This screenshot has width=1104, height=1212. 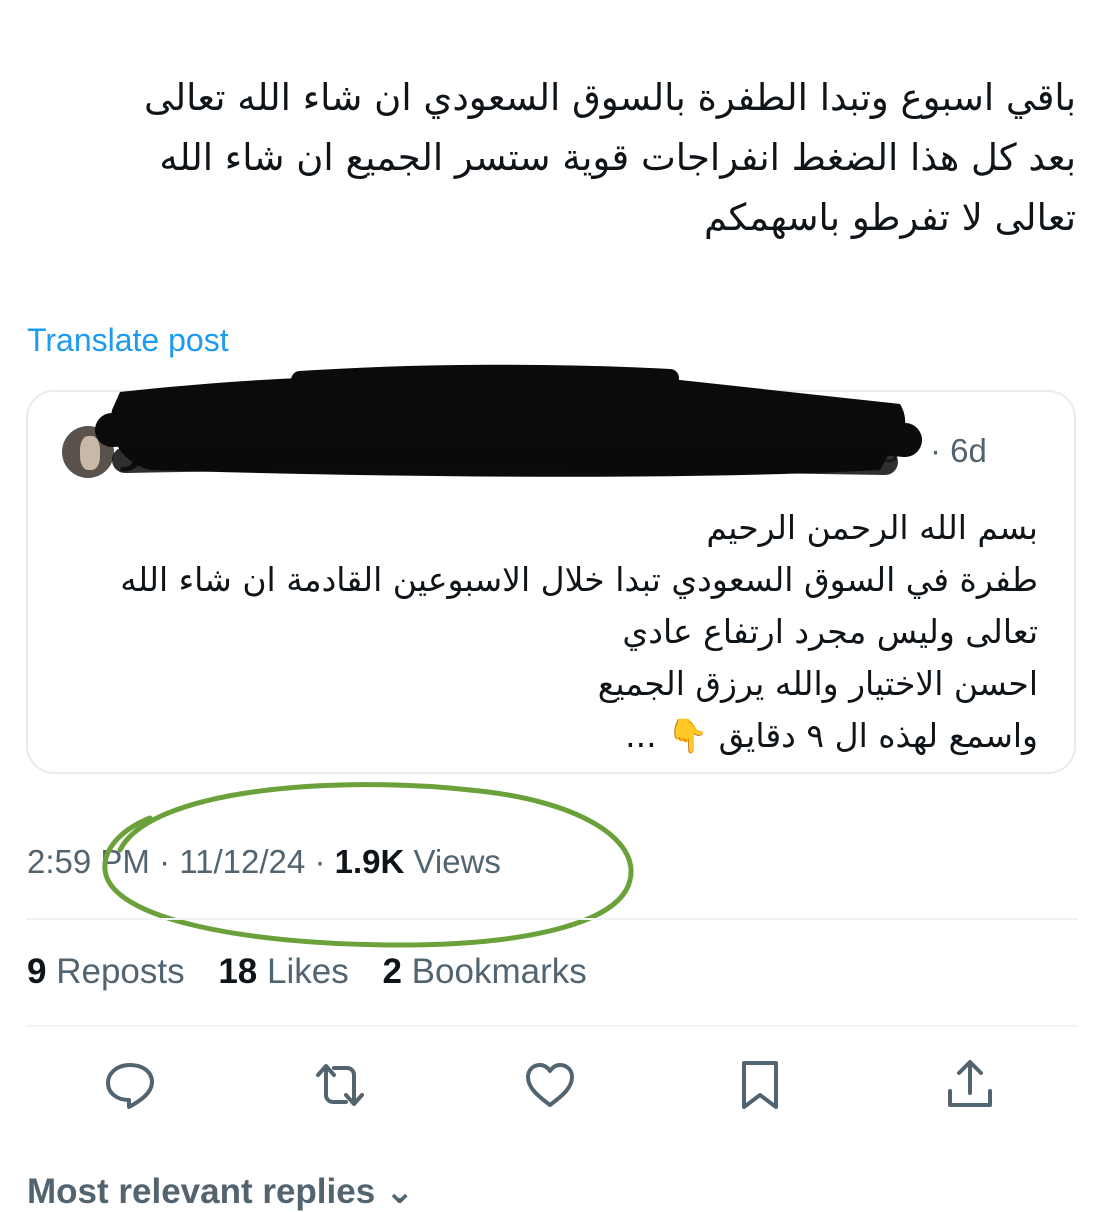 I want to click on replies-sort-toggle: Most relevant replies ⌄, so click(x=220, y=1192).